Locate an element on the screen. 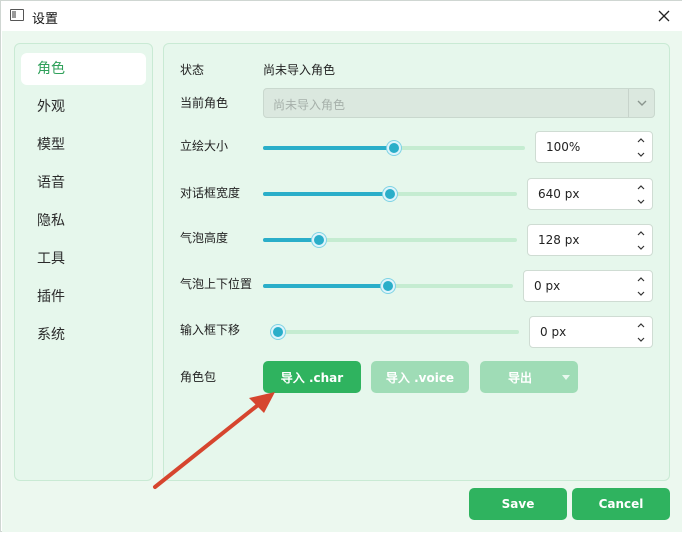 The width and height of the screenshot is (682, 533). sprite-size-slider is located at coordinates (394, 148).